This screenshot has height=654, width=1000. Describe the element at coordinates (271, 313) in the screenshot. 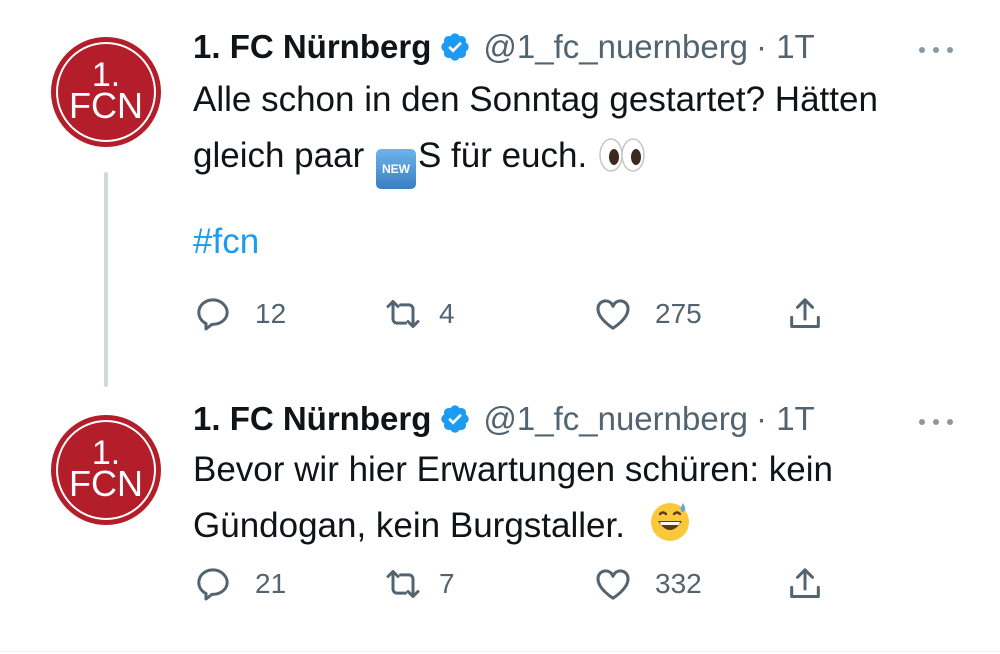

I see `reply-count: 12` at that location.